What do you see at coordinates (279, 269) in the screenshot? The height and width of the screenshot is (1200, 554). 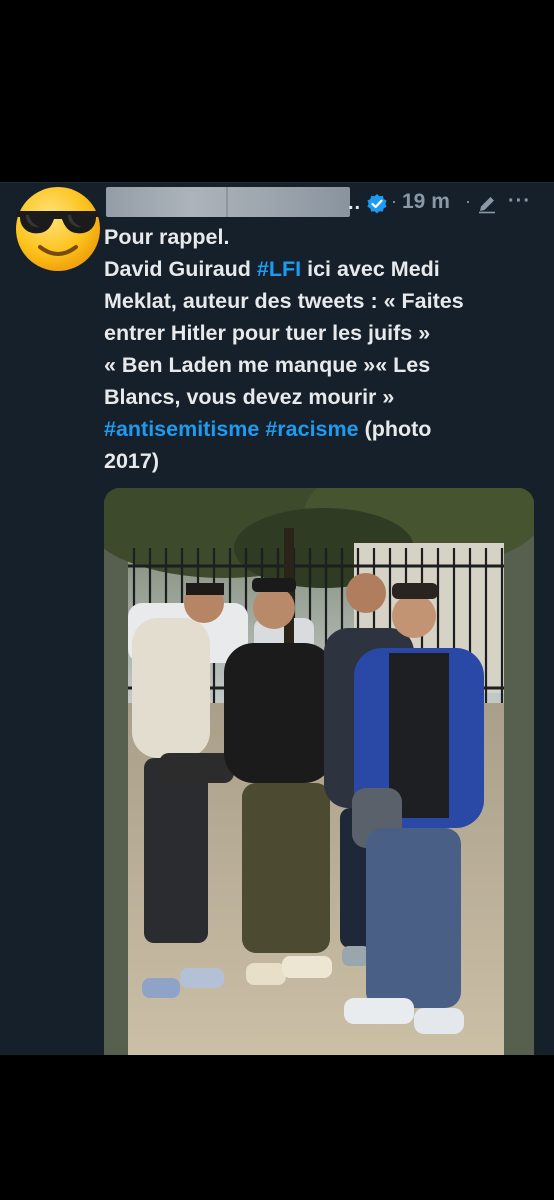 I see `hashtag-lfi-link: #LFI` at bounding box center [279, 269].